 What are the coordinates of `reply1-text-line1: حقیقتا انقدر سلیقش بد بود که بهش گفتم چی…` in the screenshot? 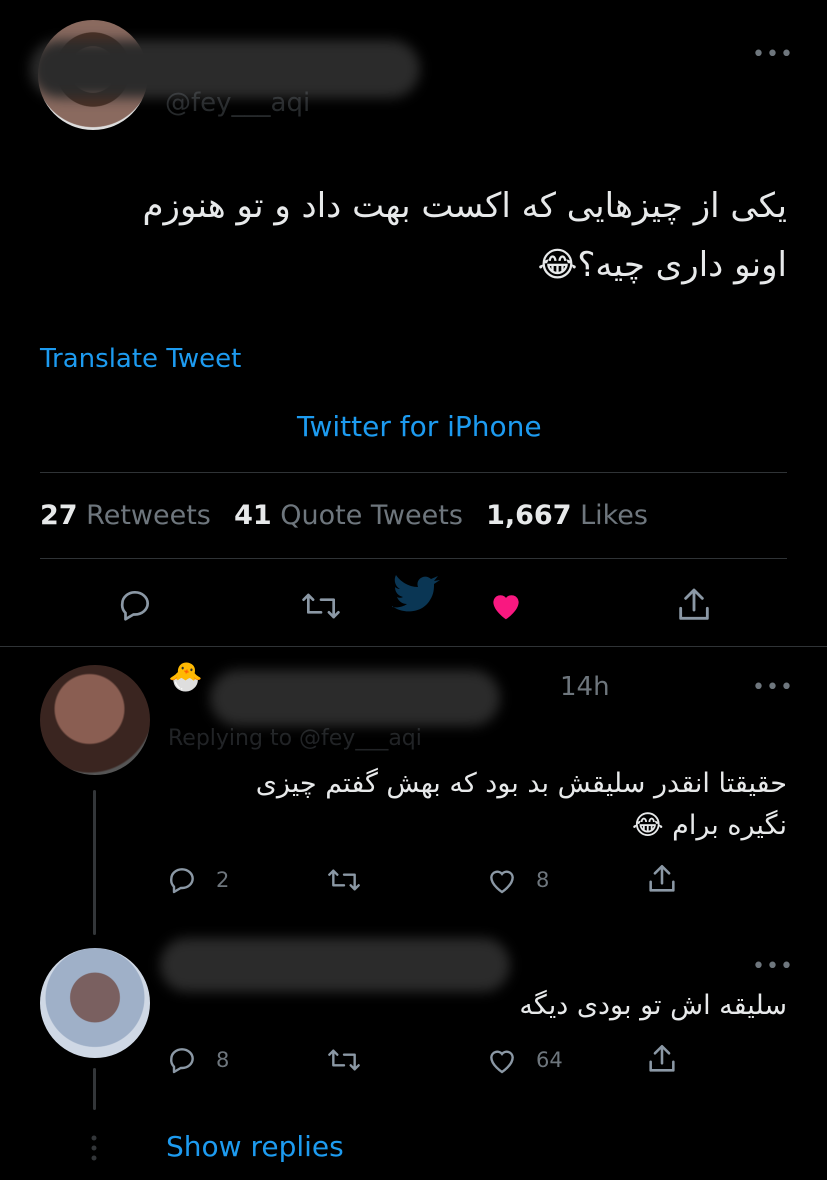 It's located at (521, 783).